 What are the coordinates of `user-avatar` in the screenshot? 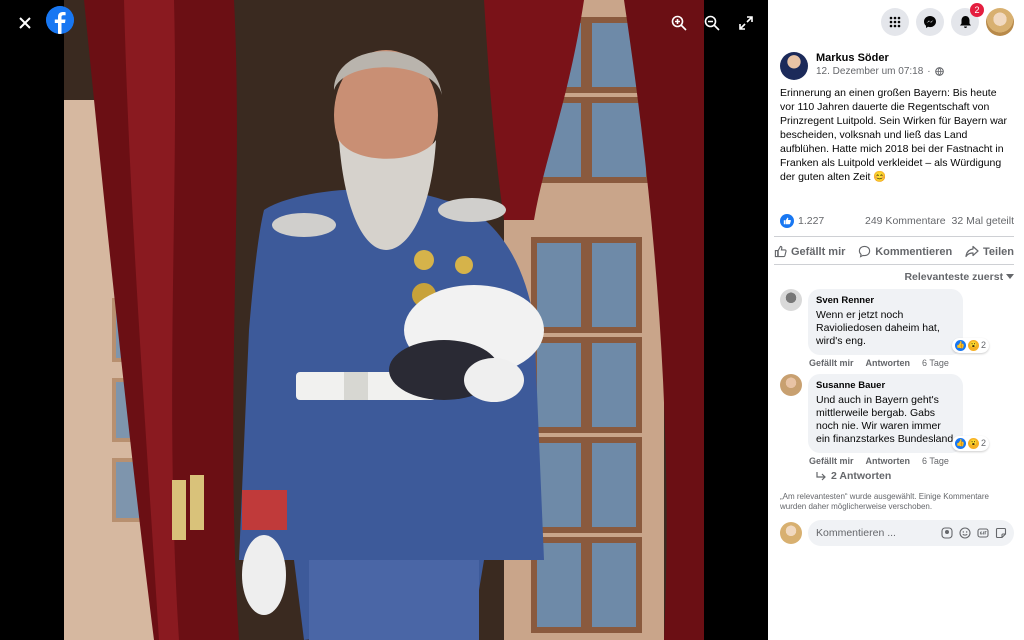 It's located at (791, 533).